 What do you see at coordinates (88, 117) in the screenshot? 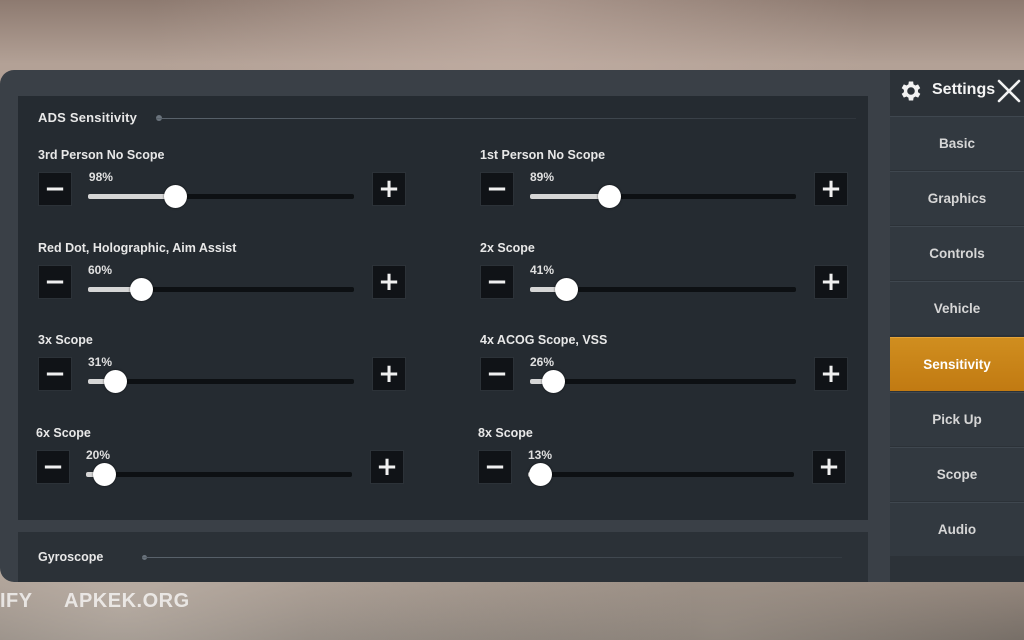
I see `section-title: ADS Sensitivity` at bounding box center [88, 117].